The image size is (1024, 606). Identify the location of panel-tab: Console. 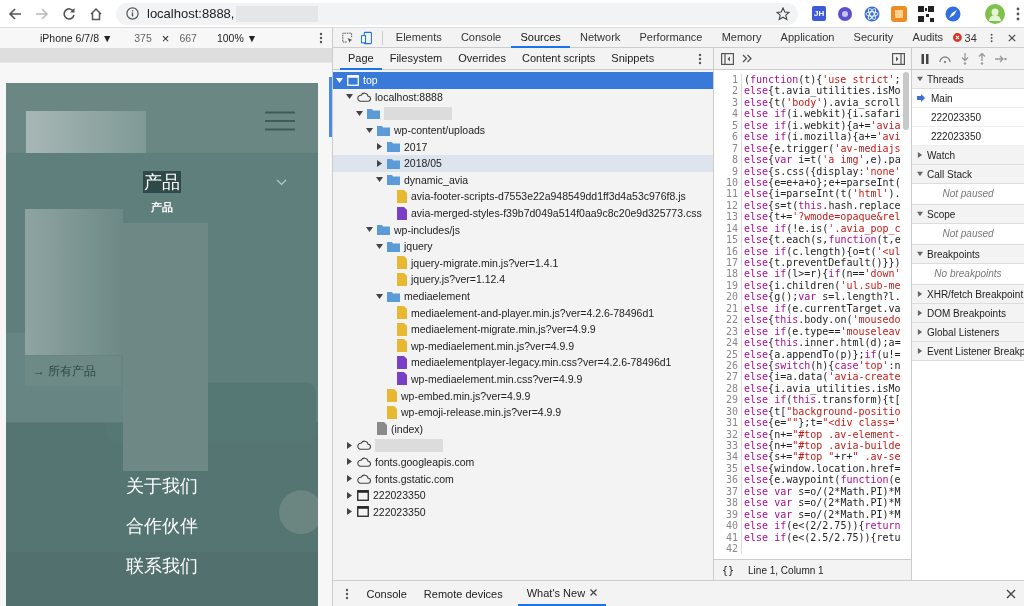
(481, 37).